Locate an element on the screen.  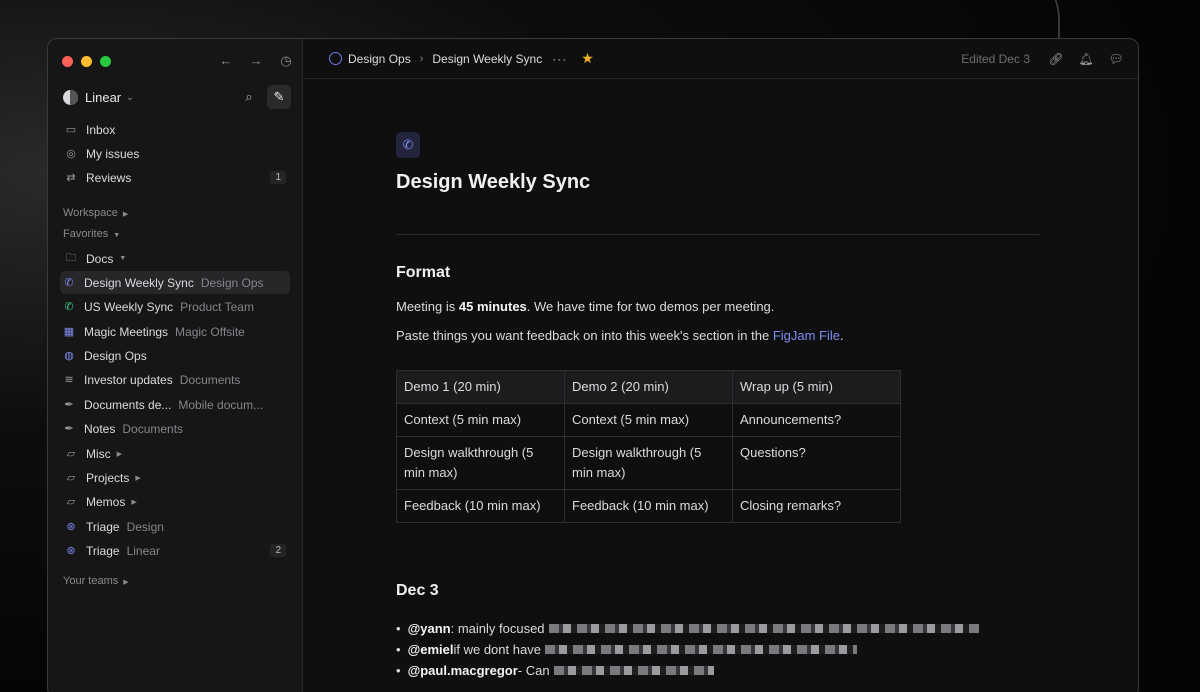
doc-team: Magic Offsite is located at coordinates (210, 331).